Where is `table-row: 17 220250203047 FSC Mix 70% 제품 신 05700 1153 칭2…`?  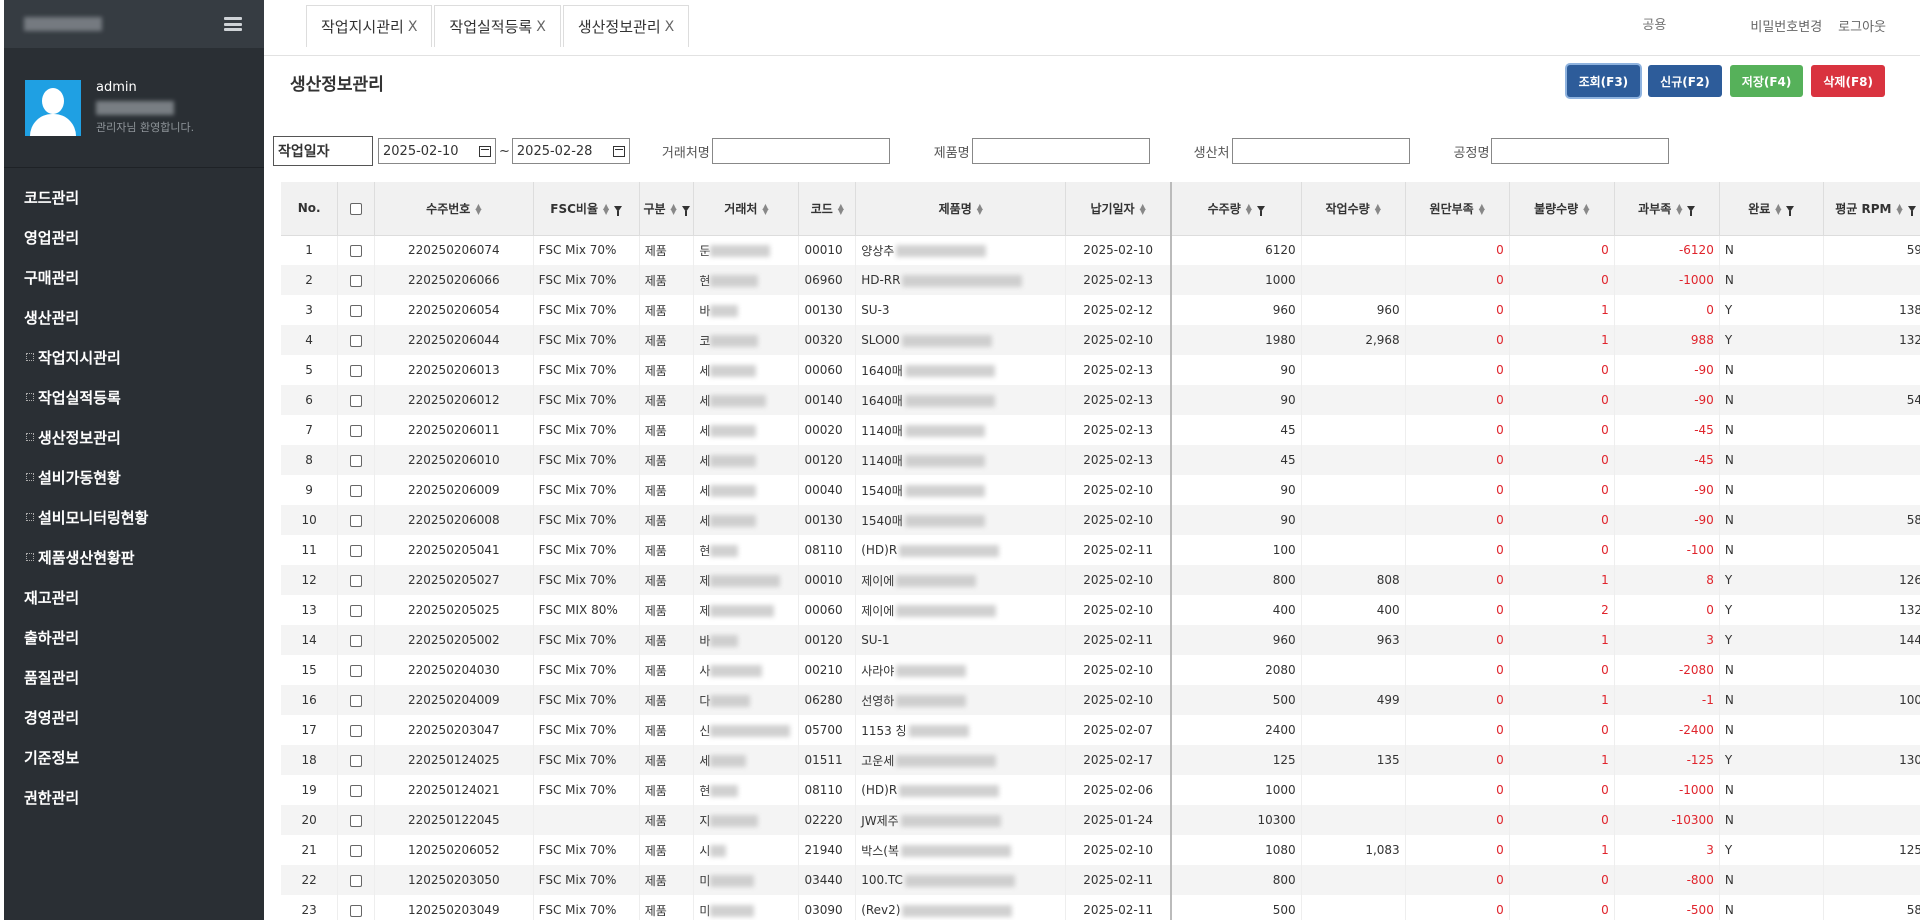
table-row: 17 220250203047 FSC Mix 70% 제품 신 05700 1153 칭2… is located at coordinates (1100, 730).